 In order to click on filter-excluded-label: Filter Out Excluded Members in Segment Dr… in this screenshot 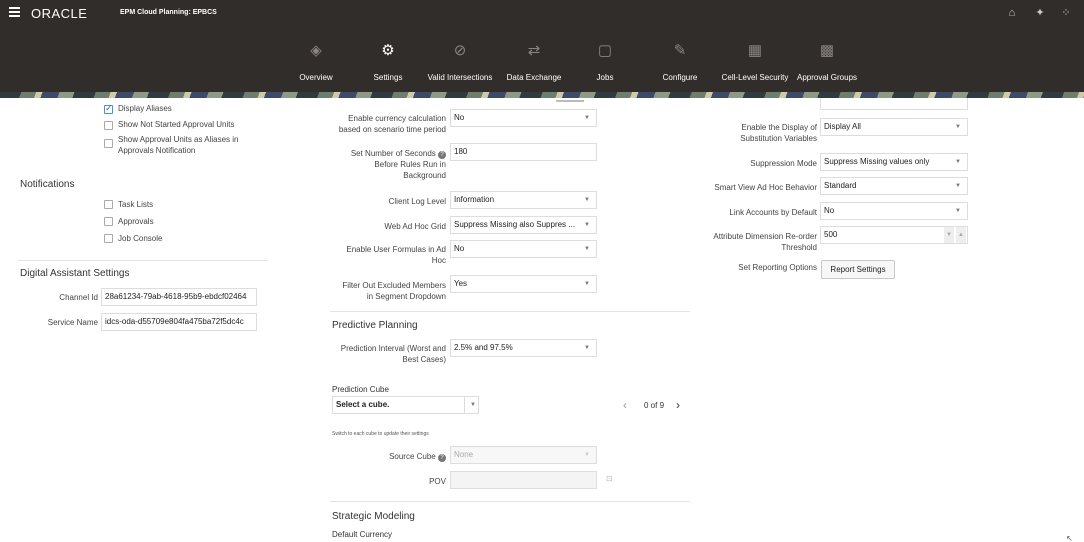, I will do `click(394, 291)`.